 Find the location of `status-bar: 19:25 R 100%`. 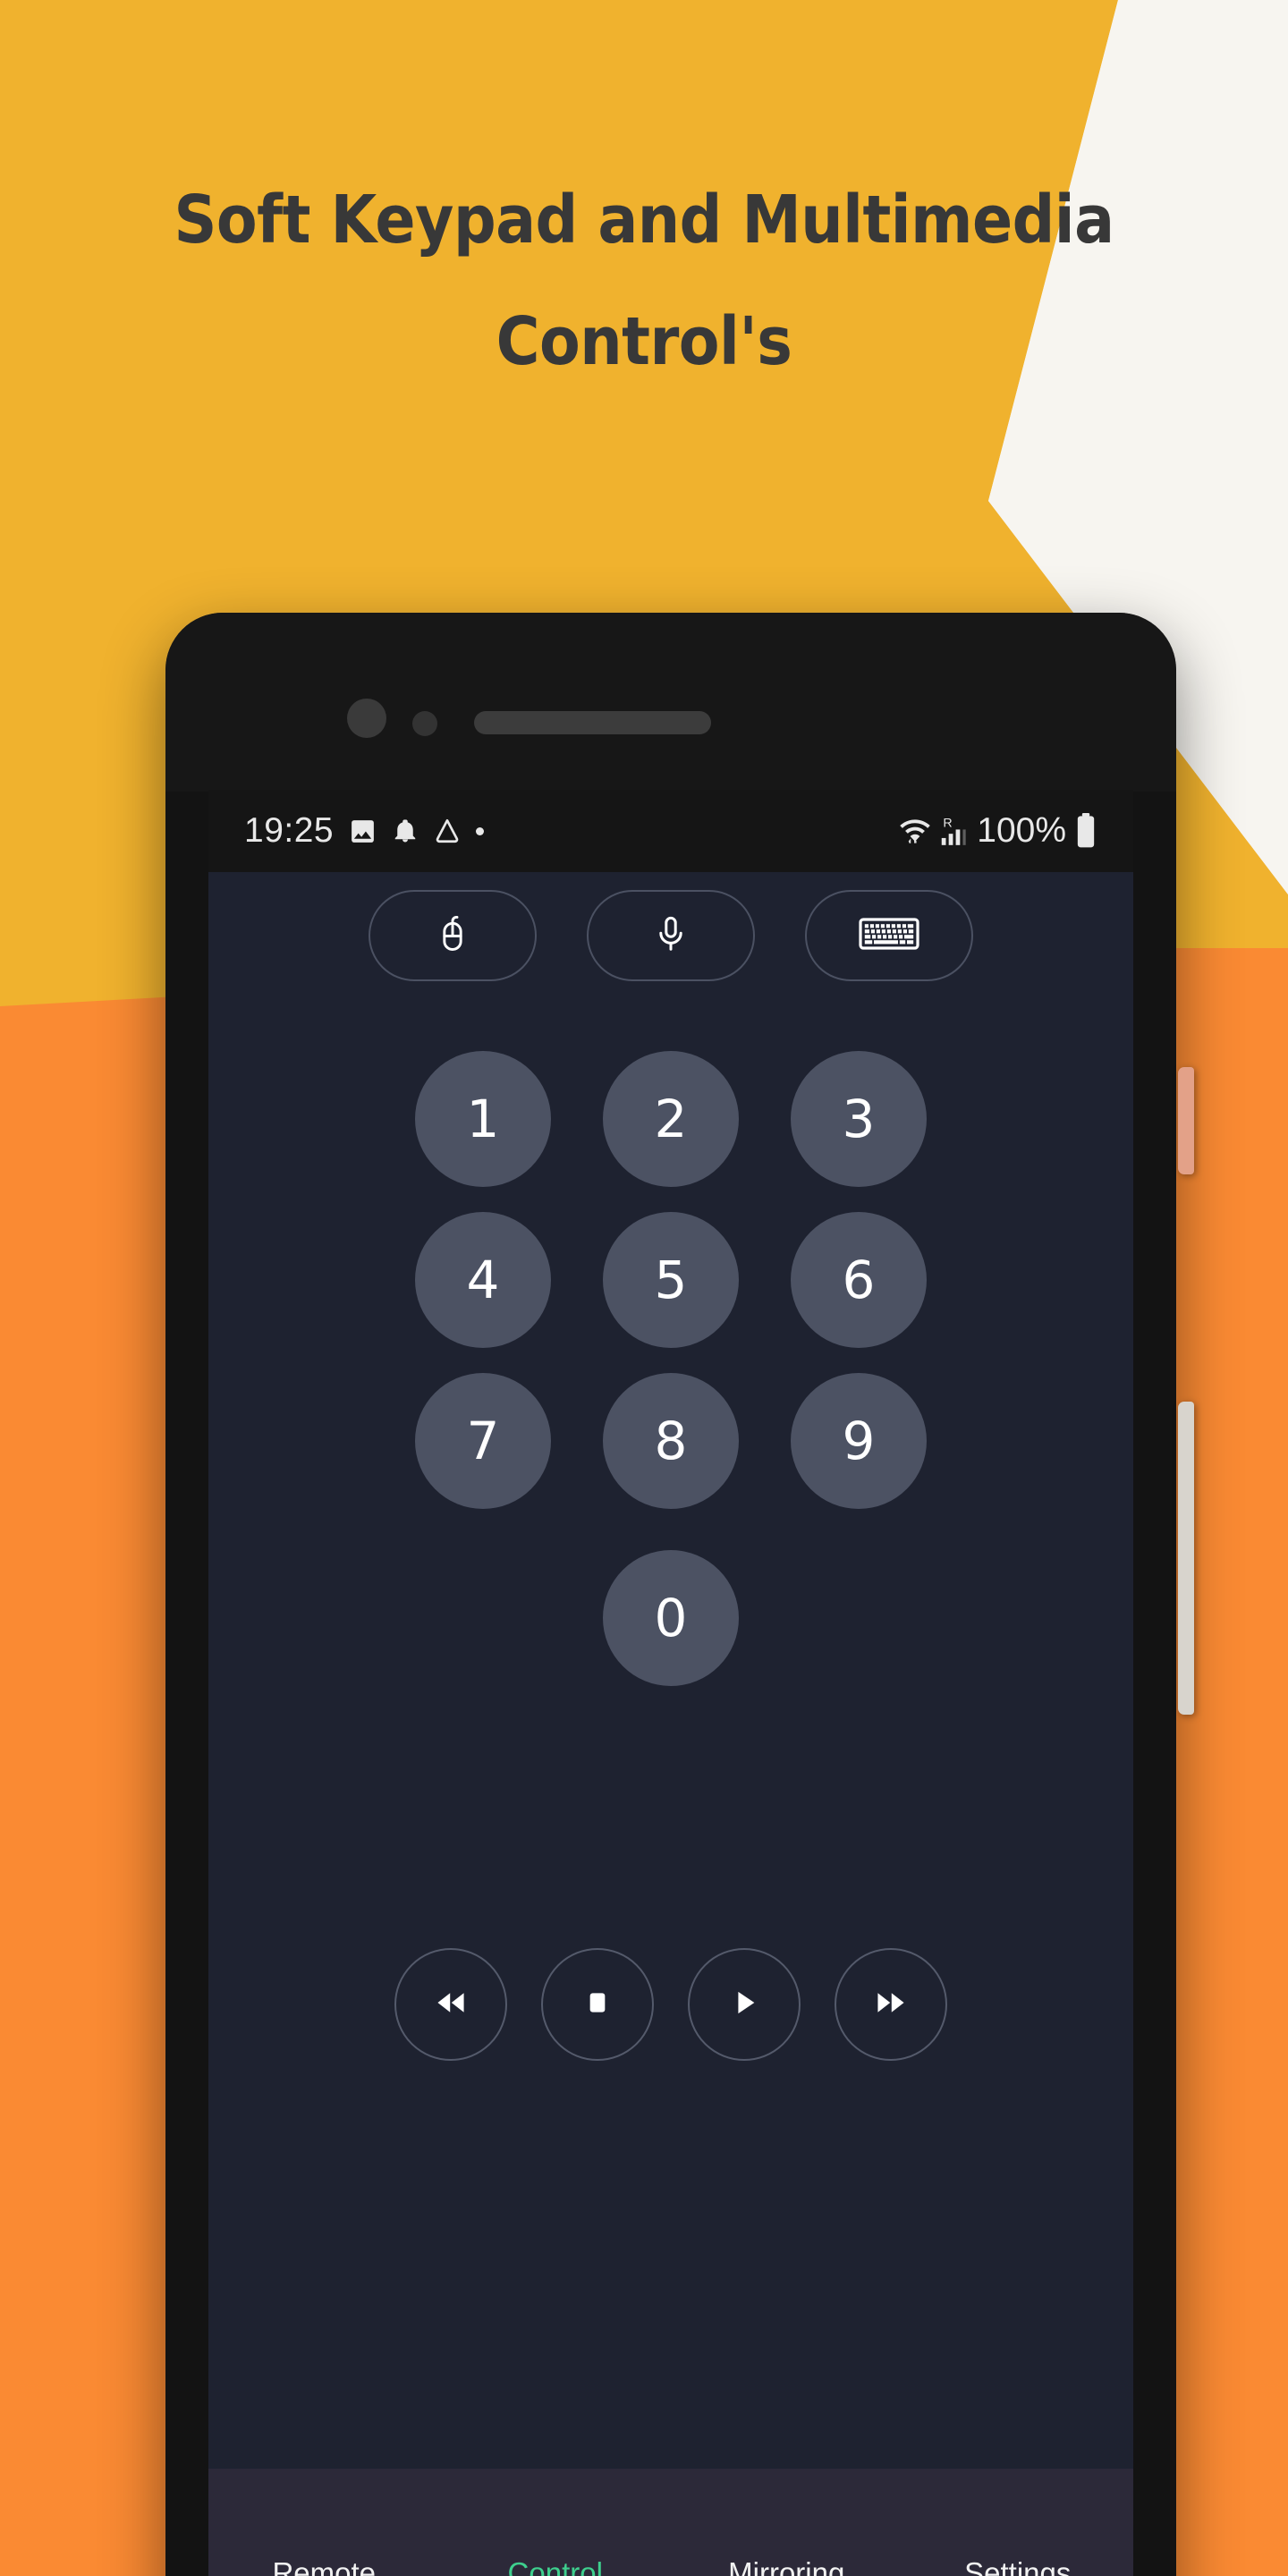

status-bar: 19:25 R 100% is located at coordinates (670, 831).